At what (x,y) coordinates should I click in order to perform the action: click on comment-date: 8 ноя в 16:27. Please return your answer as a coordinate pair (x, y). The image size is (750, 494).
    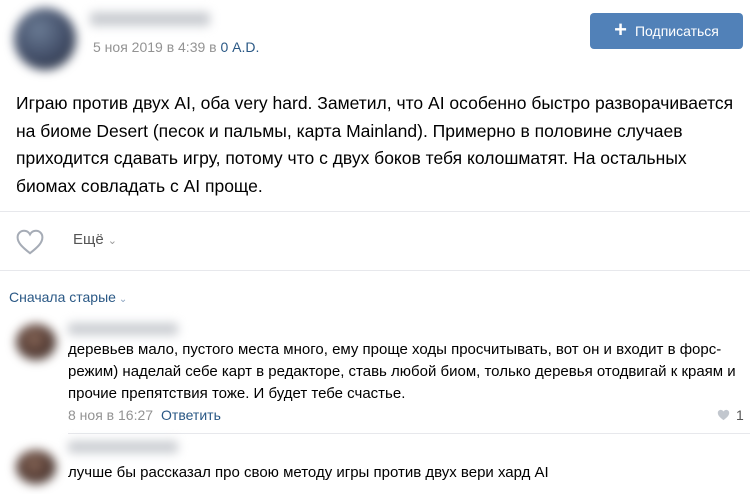
    Looking at the image, I should click on (110, 415).